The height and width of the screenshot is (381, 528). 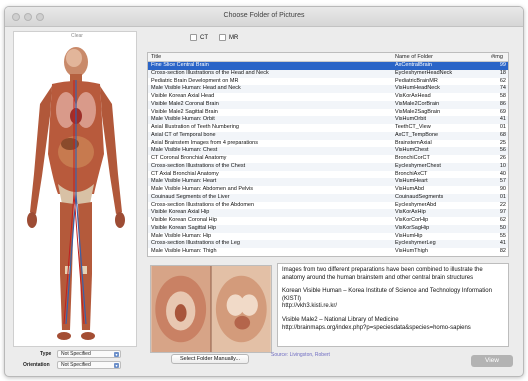 I want to click on cell-folder: EycleshymerAbd, so click(x=416, y=204).